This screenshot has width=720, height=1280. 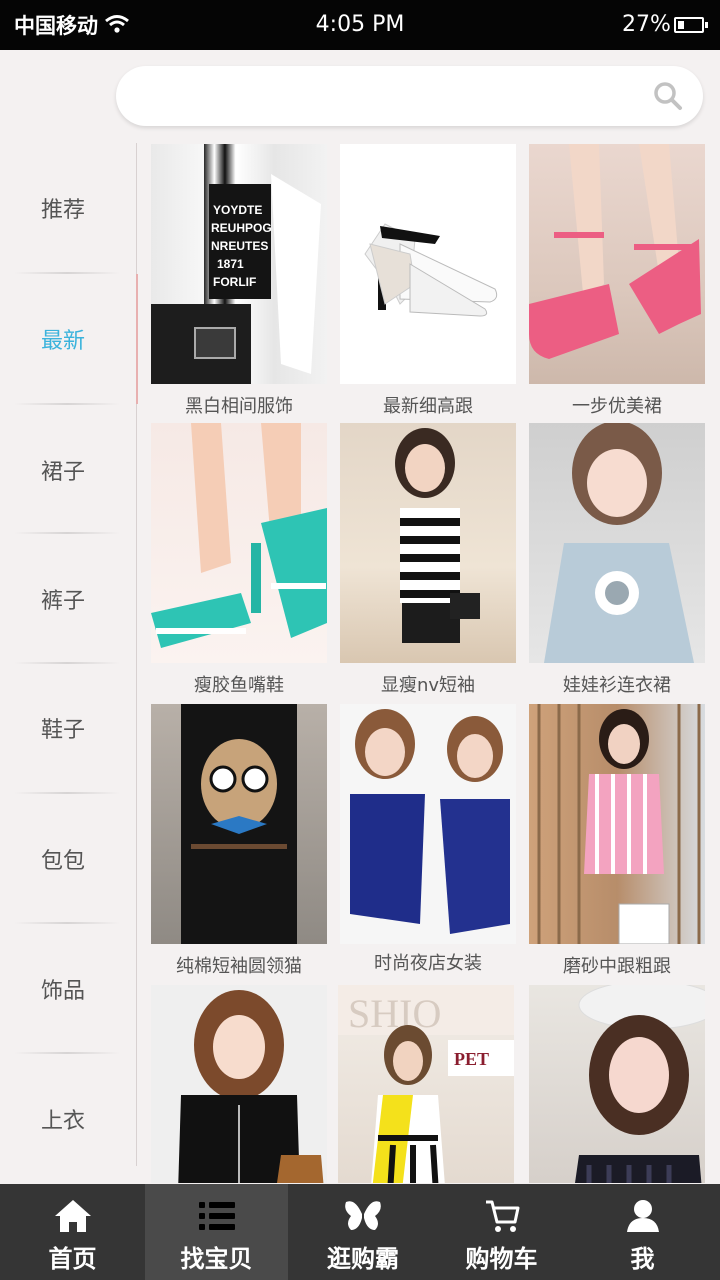 What do you see at coordinates (239, 246) in the screenshot?
I see `svg-text: NREUTES` at bounding box center [239, 246].